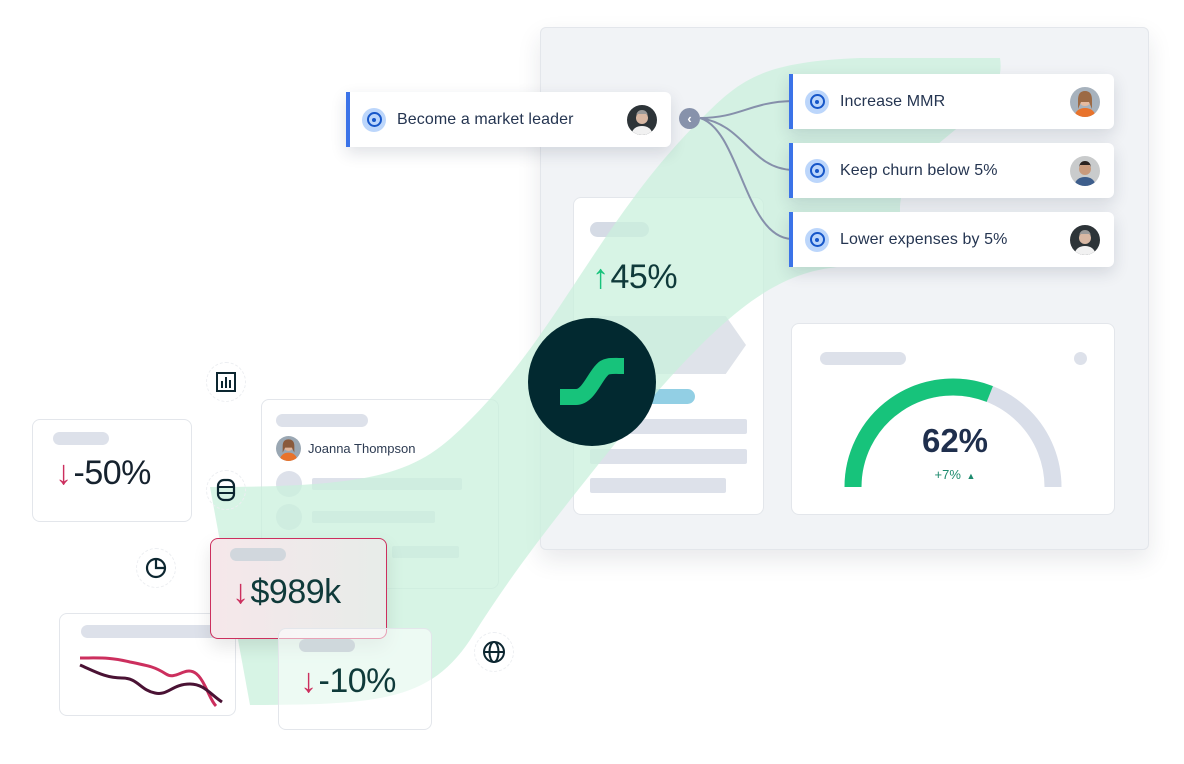  I want to click on goal-label: Keep churn below 5%, so click(919, 170).